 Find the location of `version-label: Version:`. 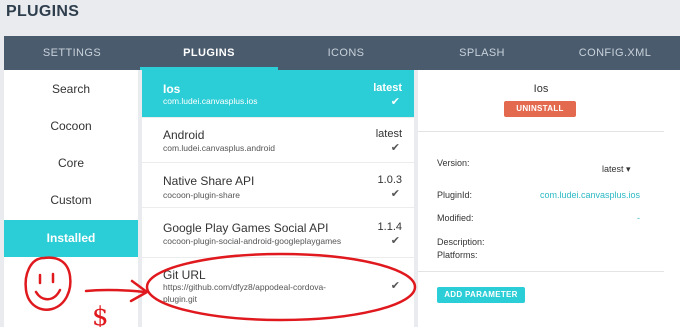

version-label: Version: is located at coordinates (453, 163).